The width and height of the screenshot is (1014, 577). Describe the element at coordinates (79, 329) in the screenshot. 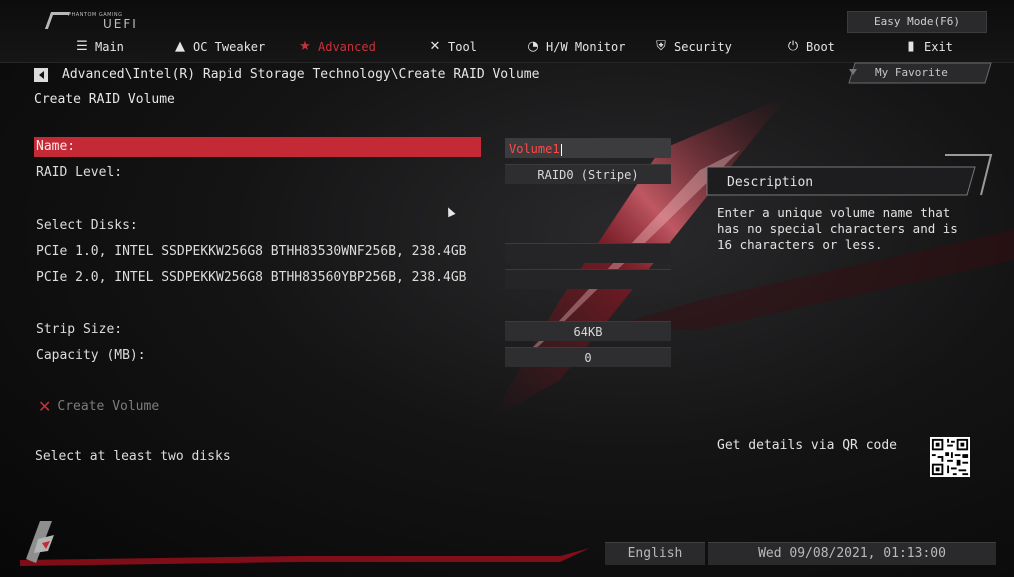

I see `strip-size-label: Strip Size:` at that location.